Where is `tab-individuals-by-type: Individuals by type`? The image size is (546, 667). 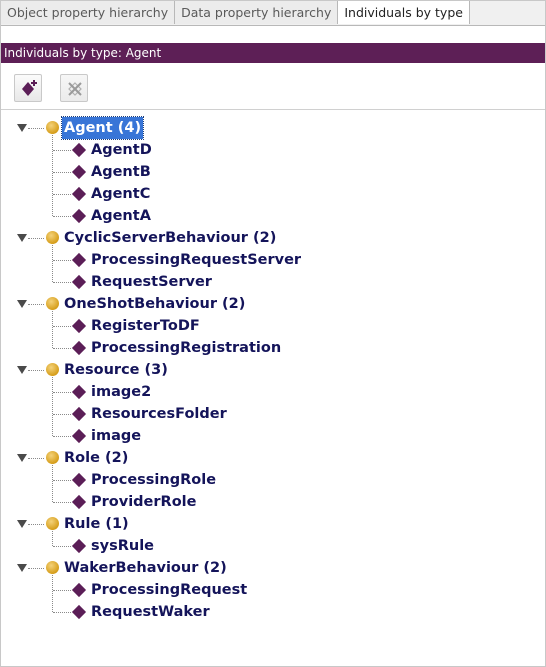 tab-individuals-by-type: Individuals by type is located at coordinates (404, 12).